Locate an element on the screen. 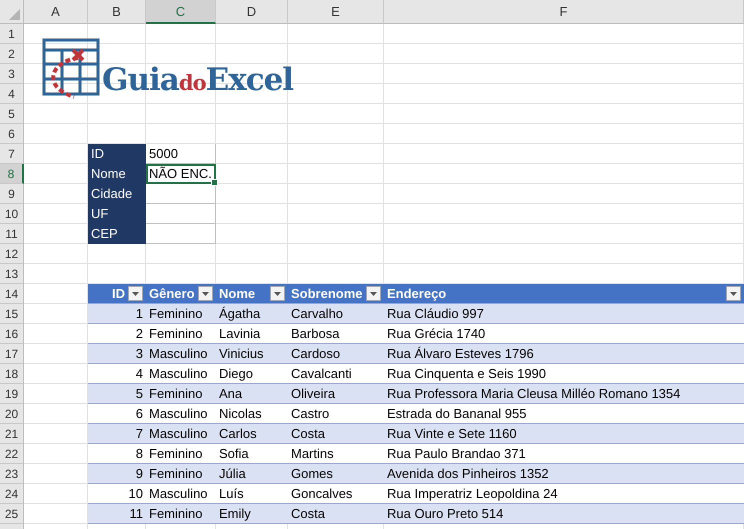  table-cell: 1 is located at coordinates (117, 314).